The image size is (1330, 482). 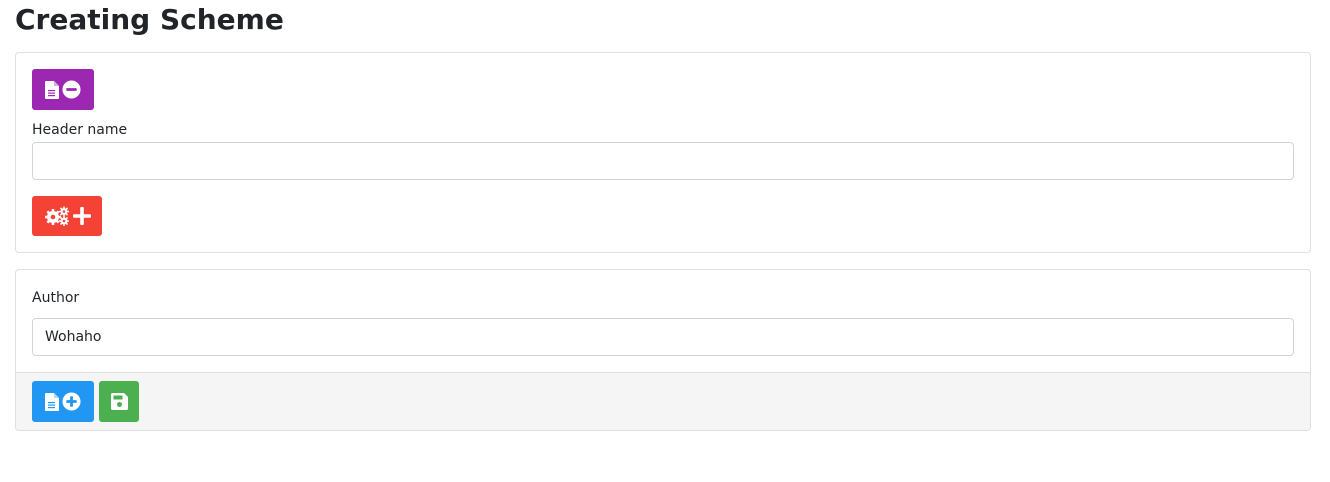 What do you see at coordinates (663, 161) in the screenshot?
I see `header-name-input` at bounding box center [663, 161].